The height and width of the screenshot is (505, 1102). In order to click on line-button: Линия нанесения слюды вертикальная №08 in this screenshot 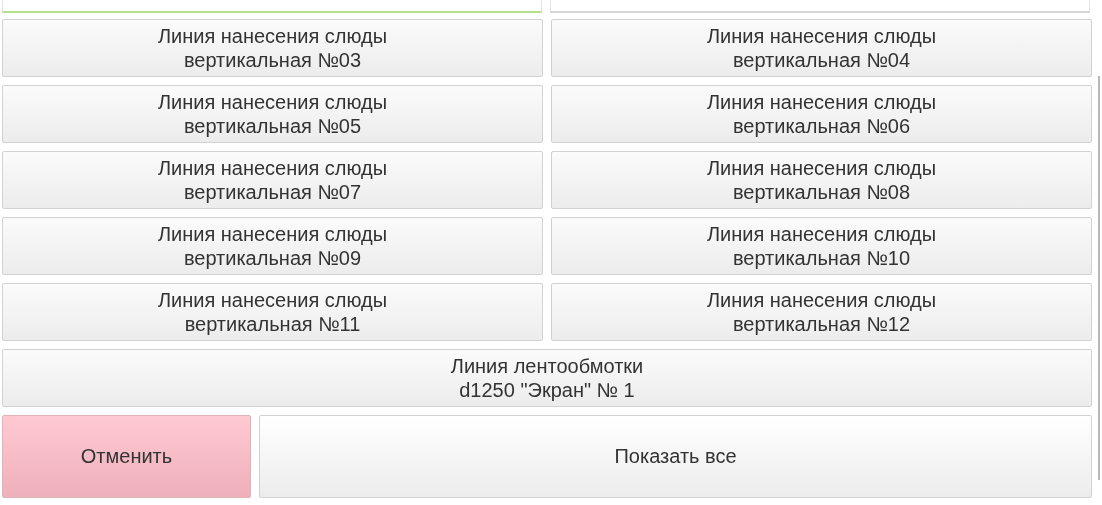, I will do `click(821, 180)`.